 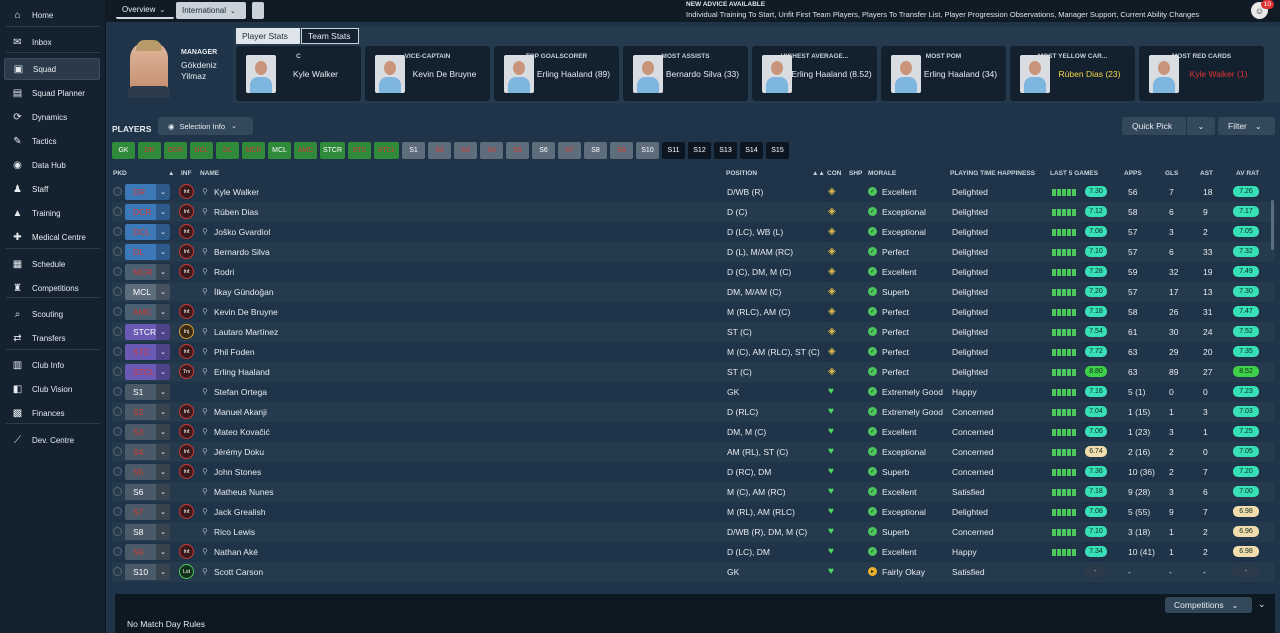 I want to click on player-name: Scott Carson, so click(x=238, y=572).